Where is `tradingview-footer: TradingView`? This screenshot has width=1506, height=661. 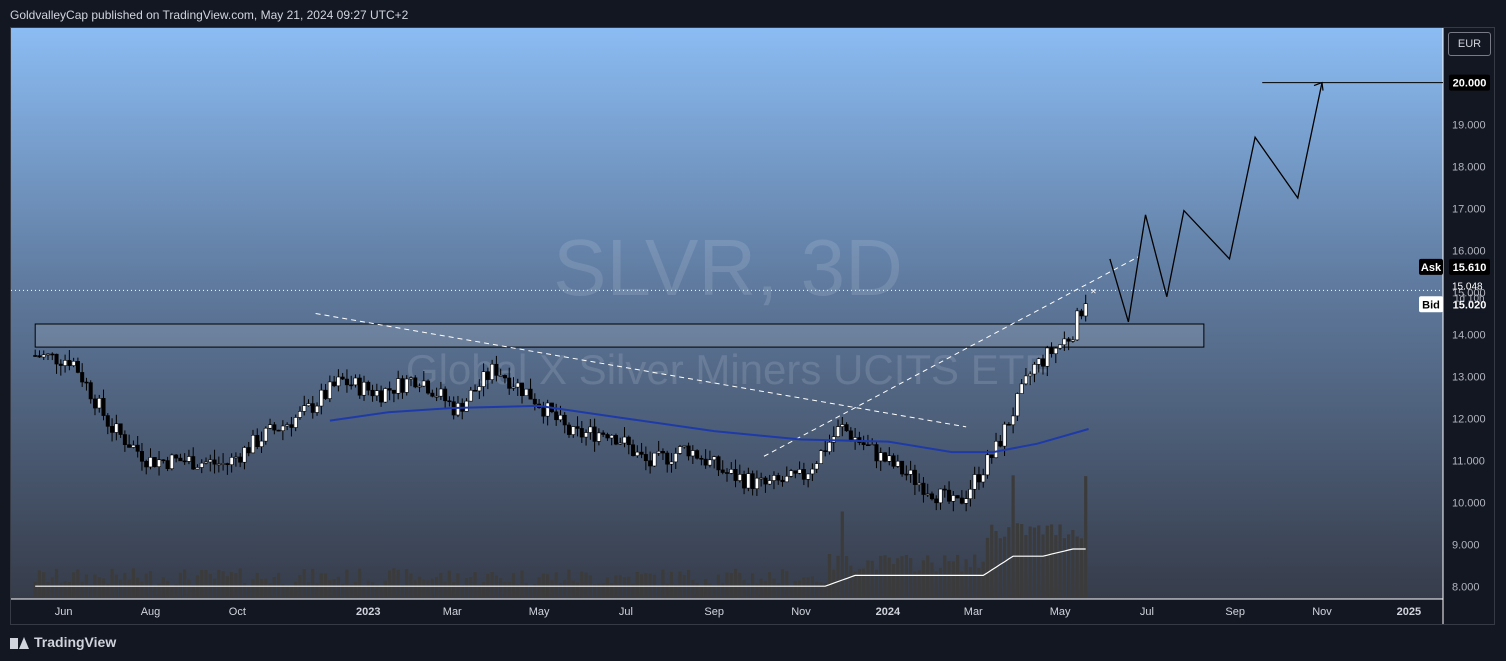
tradingview-footer: TradingView is located at coordinates (63, 642).